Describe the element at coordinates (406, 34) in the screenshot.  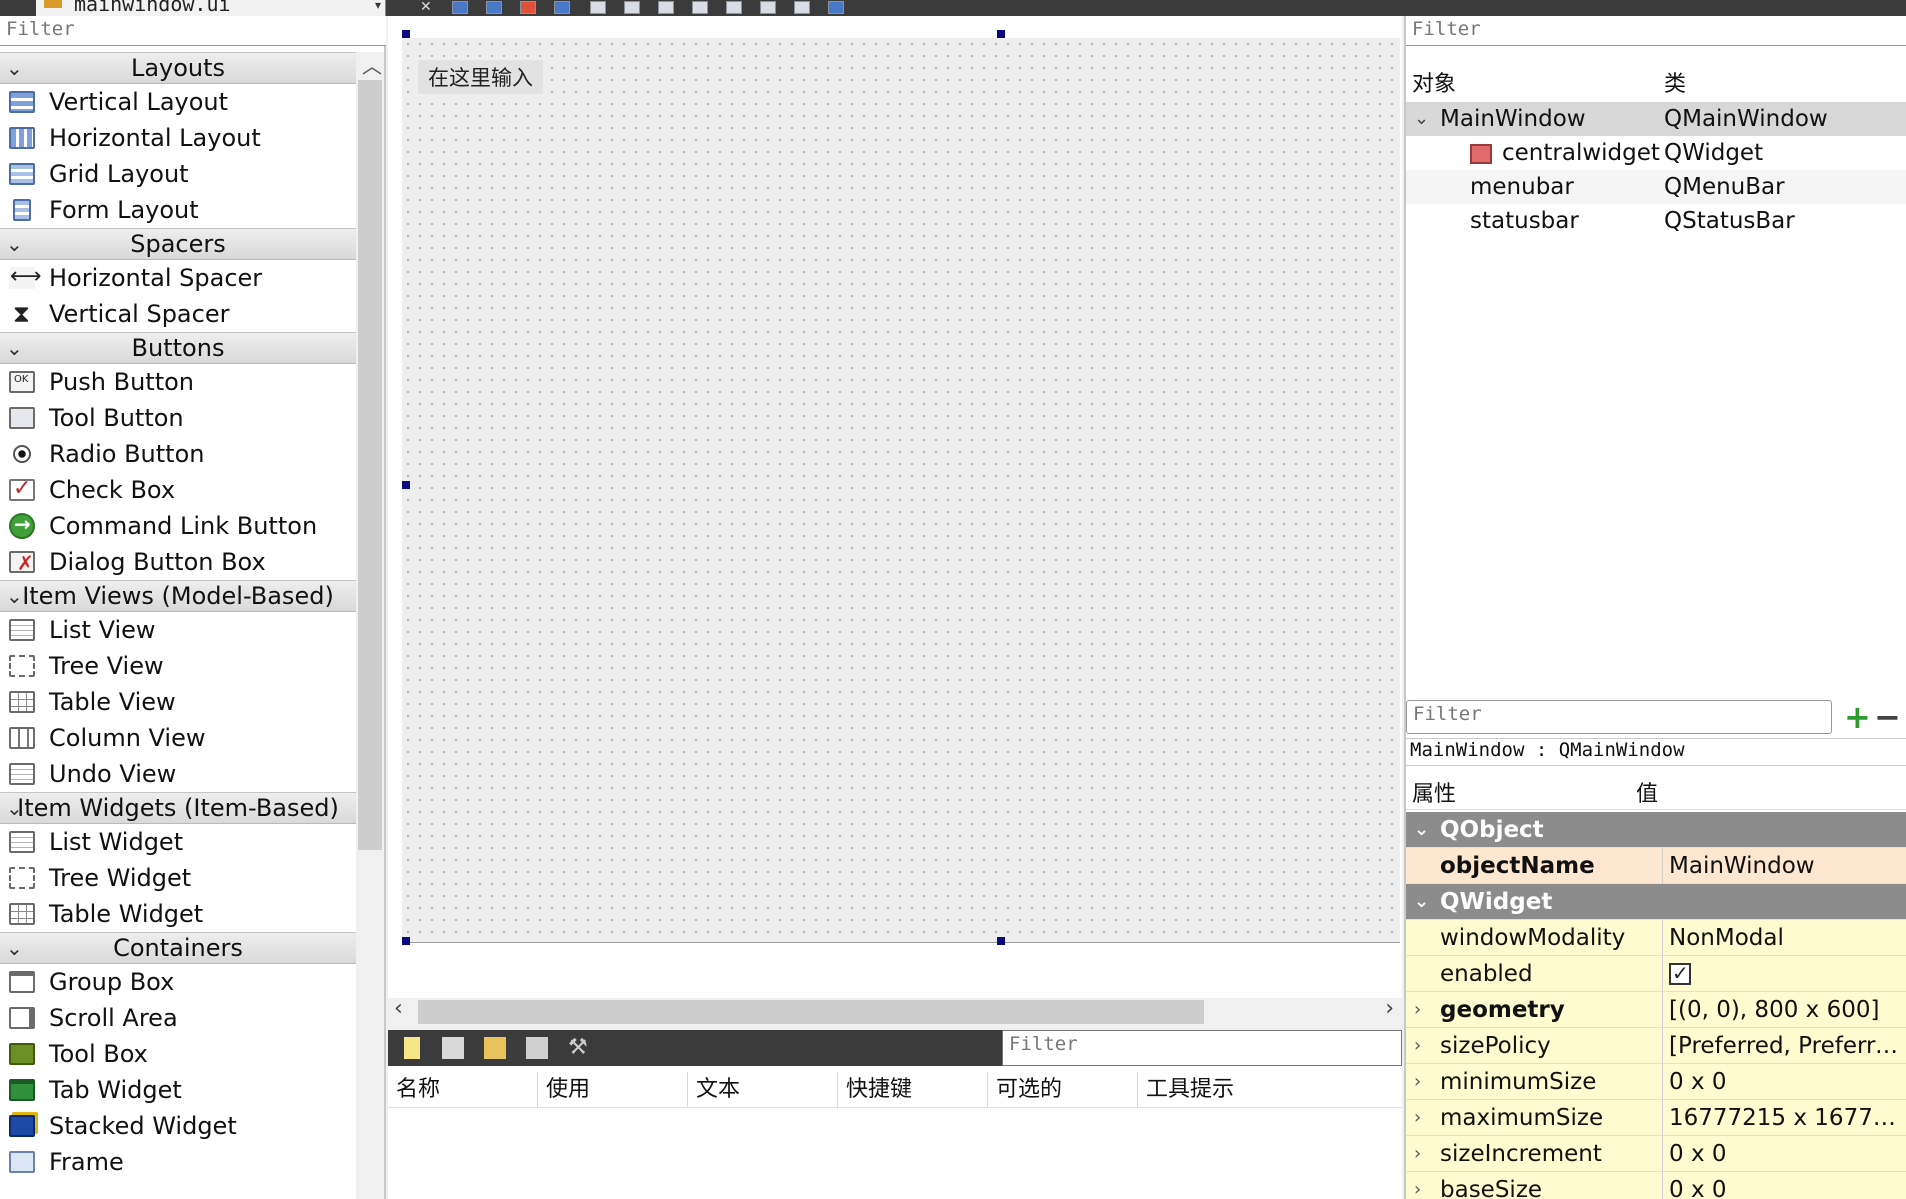
I see `resize-handle-top-left` at that location.